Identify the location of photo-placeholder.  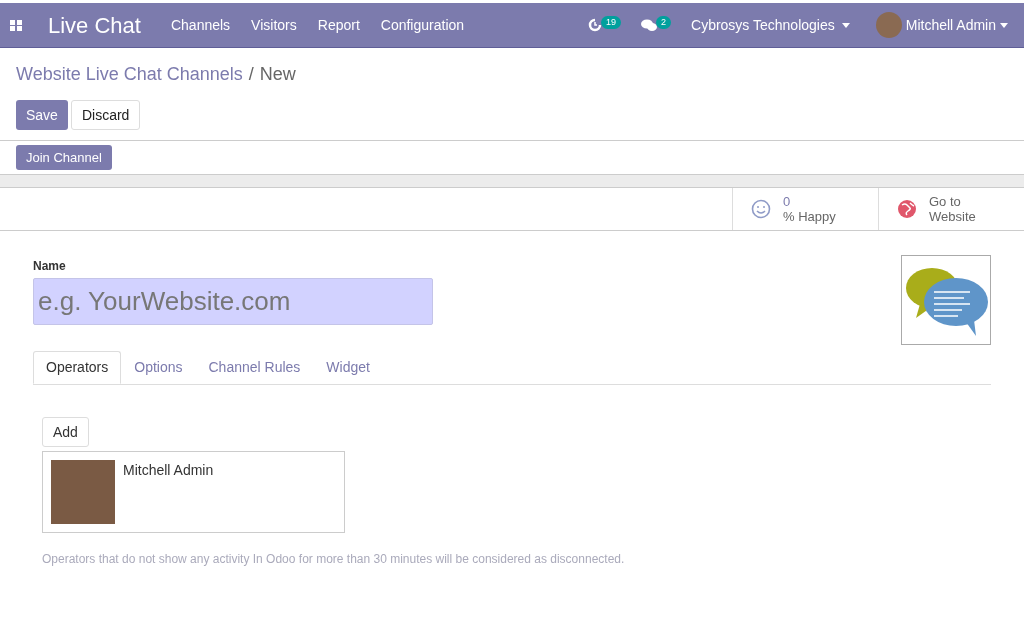
(83, 492).